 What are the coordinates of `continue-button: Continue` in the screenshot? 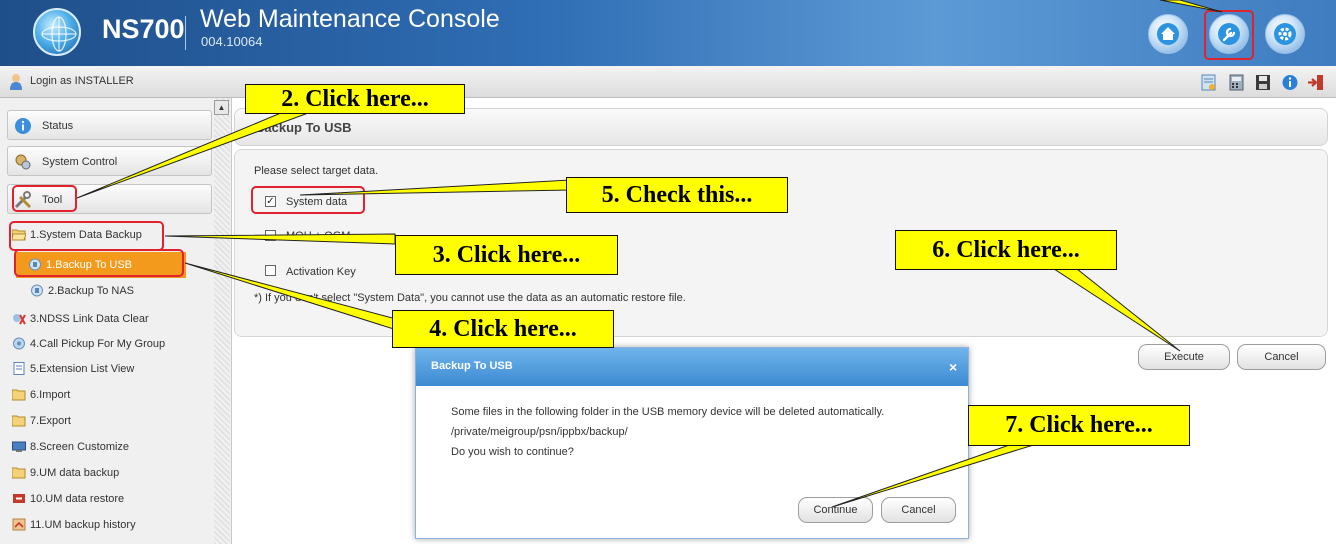 It's located at (835, 510).